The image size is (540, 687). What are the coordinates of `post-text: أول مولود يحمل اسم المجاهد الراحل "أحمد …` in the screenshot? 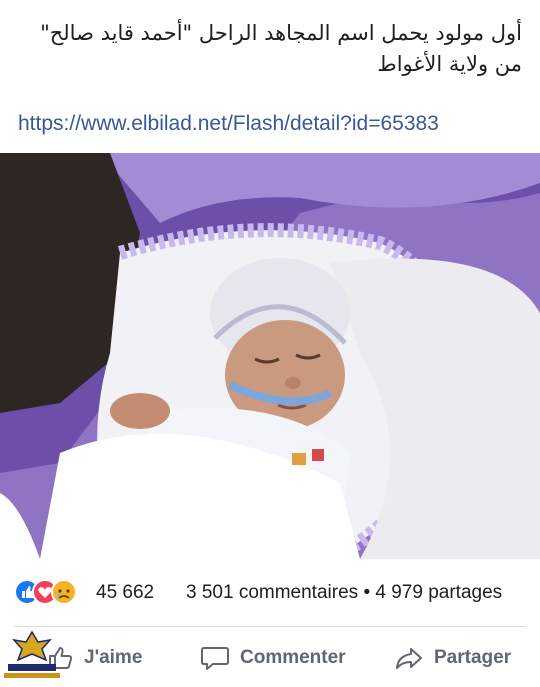 It's located at (281, 48).